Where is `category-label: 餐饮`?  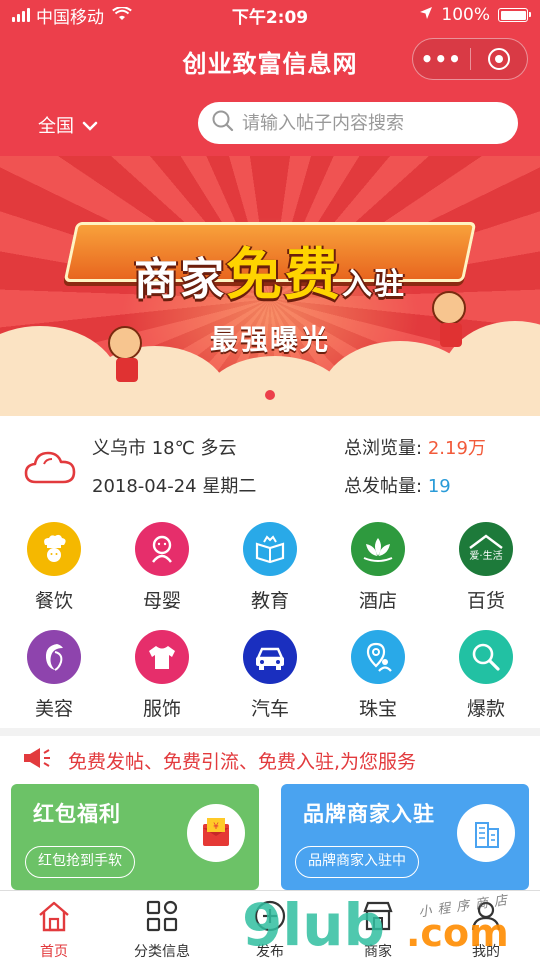 category-label: 餐饮 is located at coordinates (53, 601).